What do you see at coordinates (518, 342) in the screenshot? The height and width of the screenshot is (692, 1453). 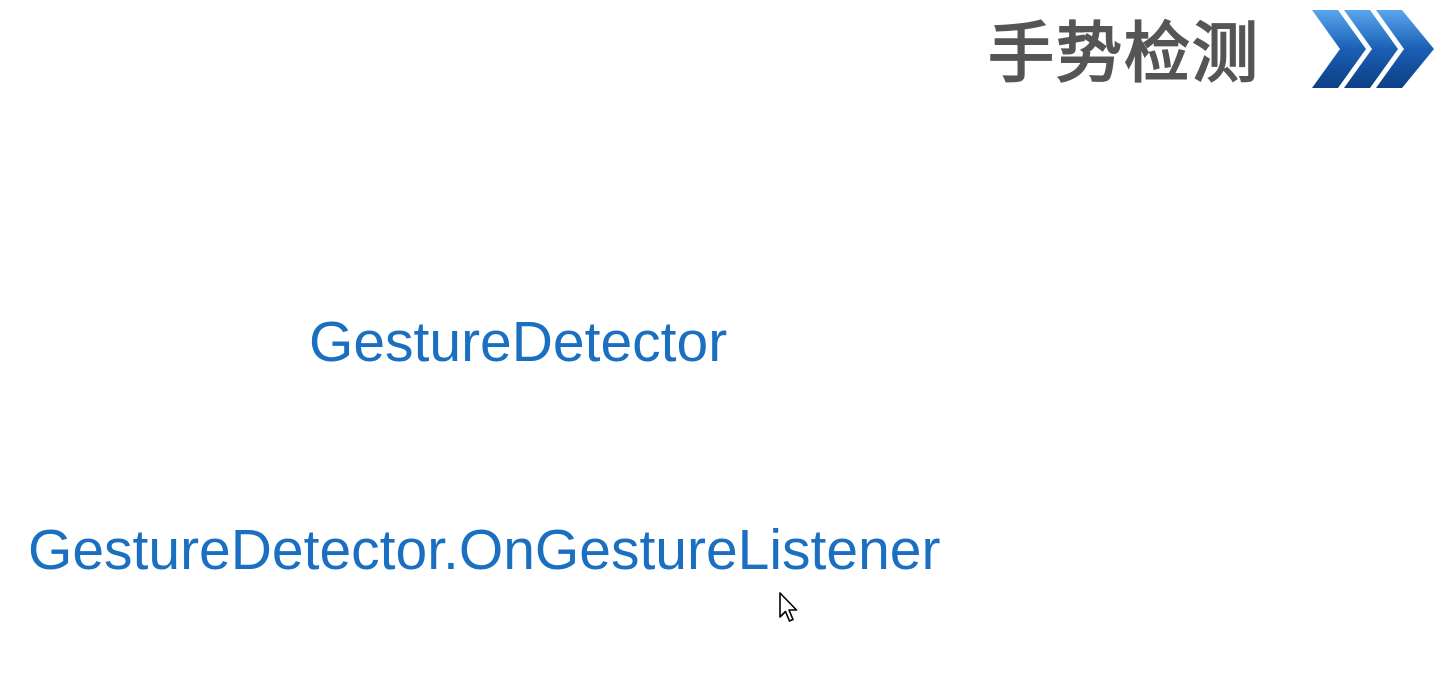 I see `term-gesture-detector: GestureDetector` at bounding box center [518, 342].